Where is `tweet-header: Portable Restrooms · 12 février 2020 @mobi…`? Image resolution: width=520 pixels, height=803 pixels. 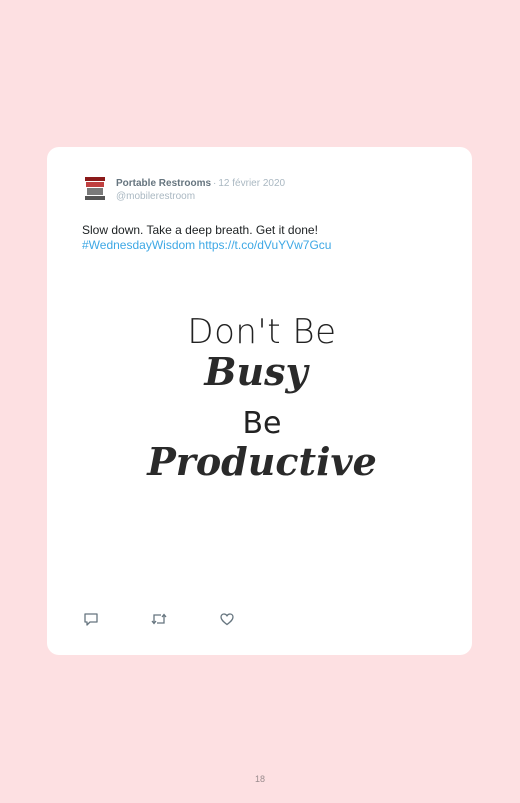 tweet-header: Portable Restrooms · 12 février 2020 @mobi… is located at coordinates (200, 190).